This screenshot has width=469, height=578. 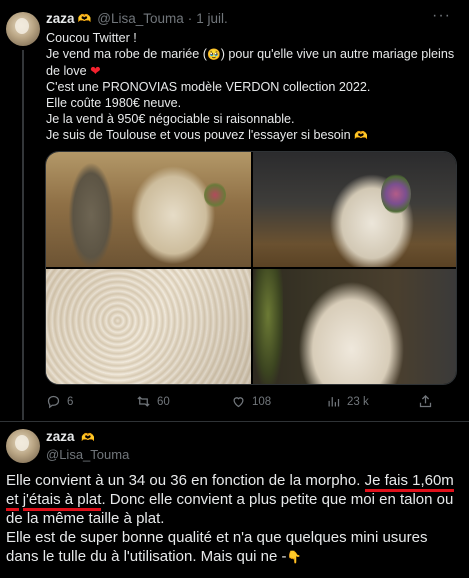 I want to click on like-count: 108, so click(x=262, y=401).